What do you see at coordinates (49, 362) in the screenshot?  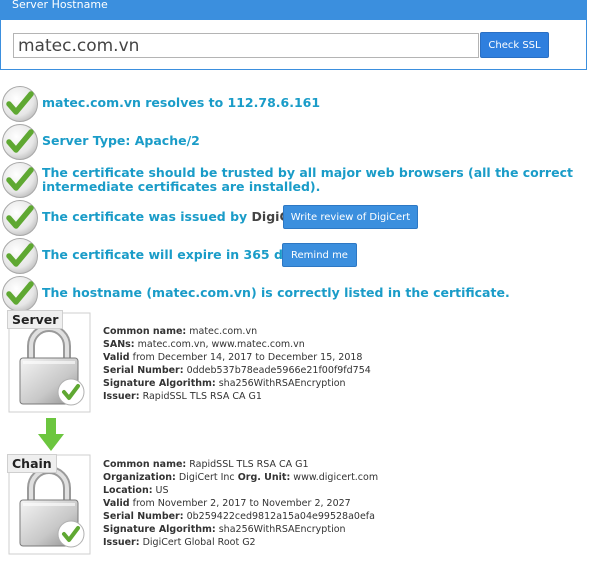 I see `server-cert-image: Server` at bounding box center [49, 362].